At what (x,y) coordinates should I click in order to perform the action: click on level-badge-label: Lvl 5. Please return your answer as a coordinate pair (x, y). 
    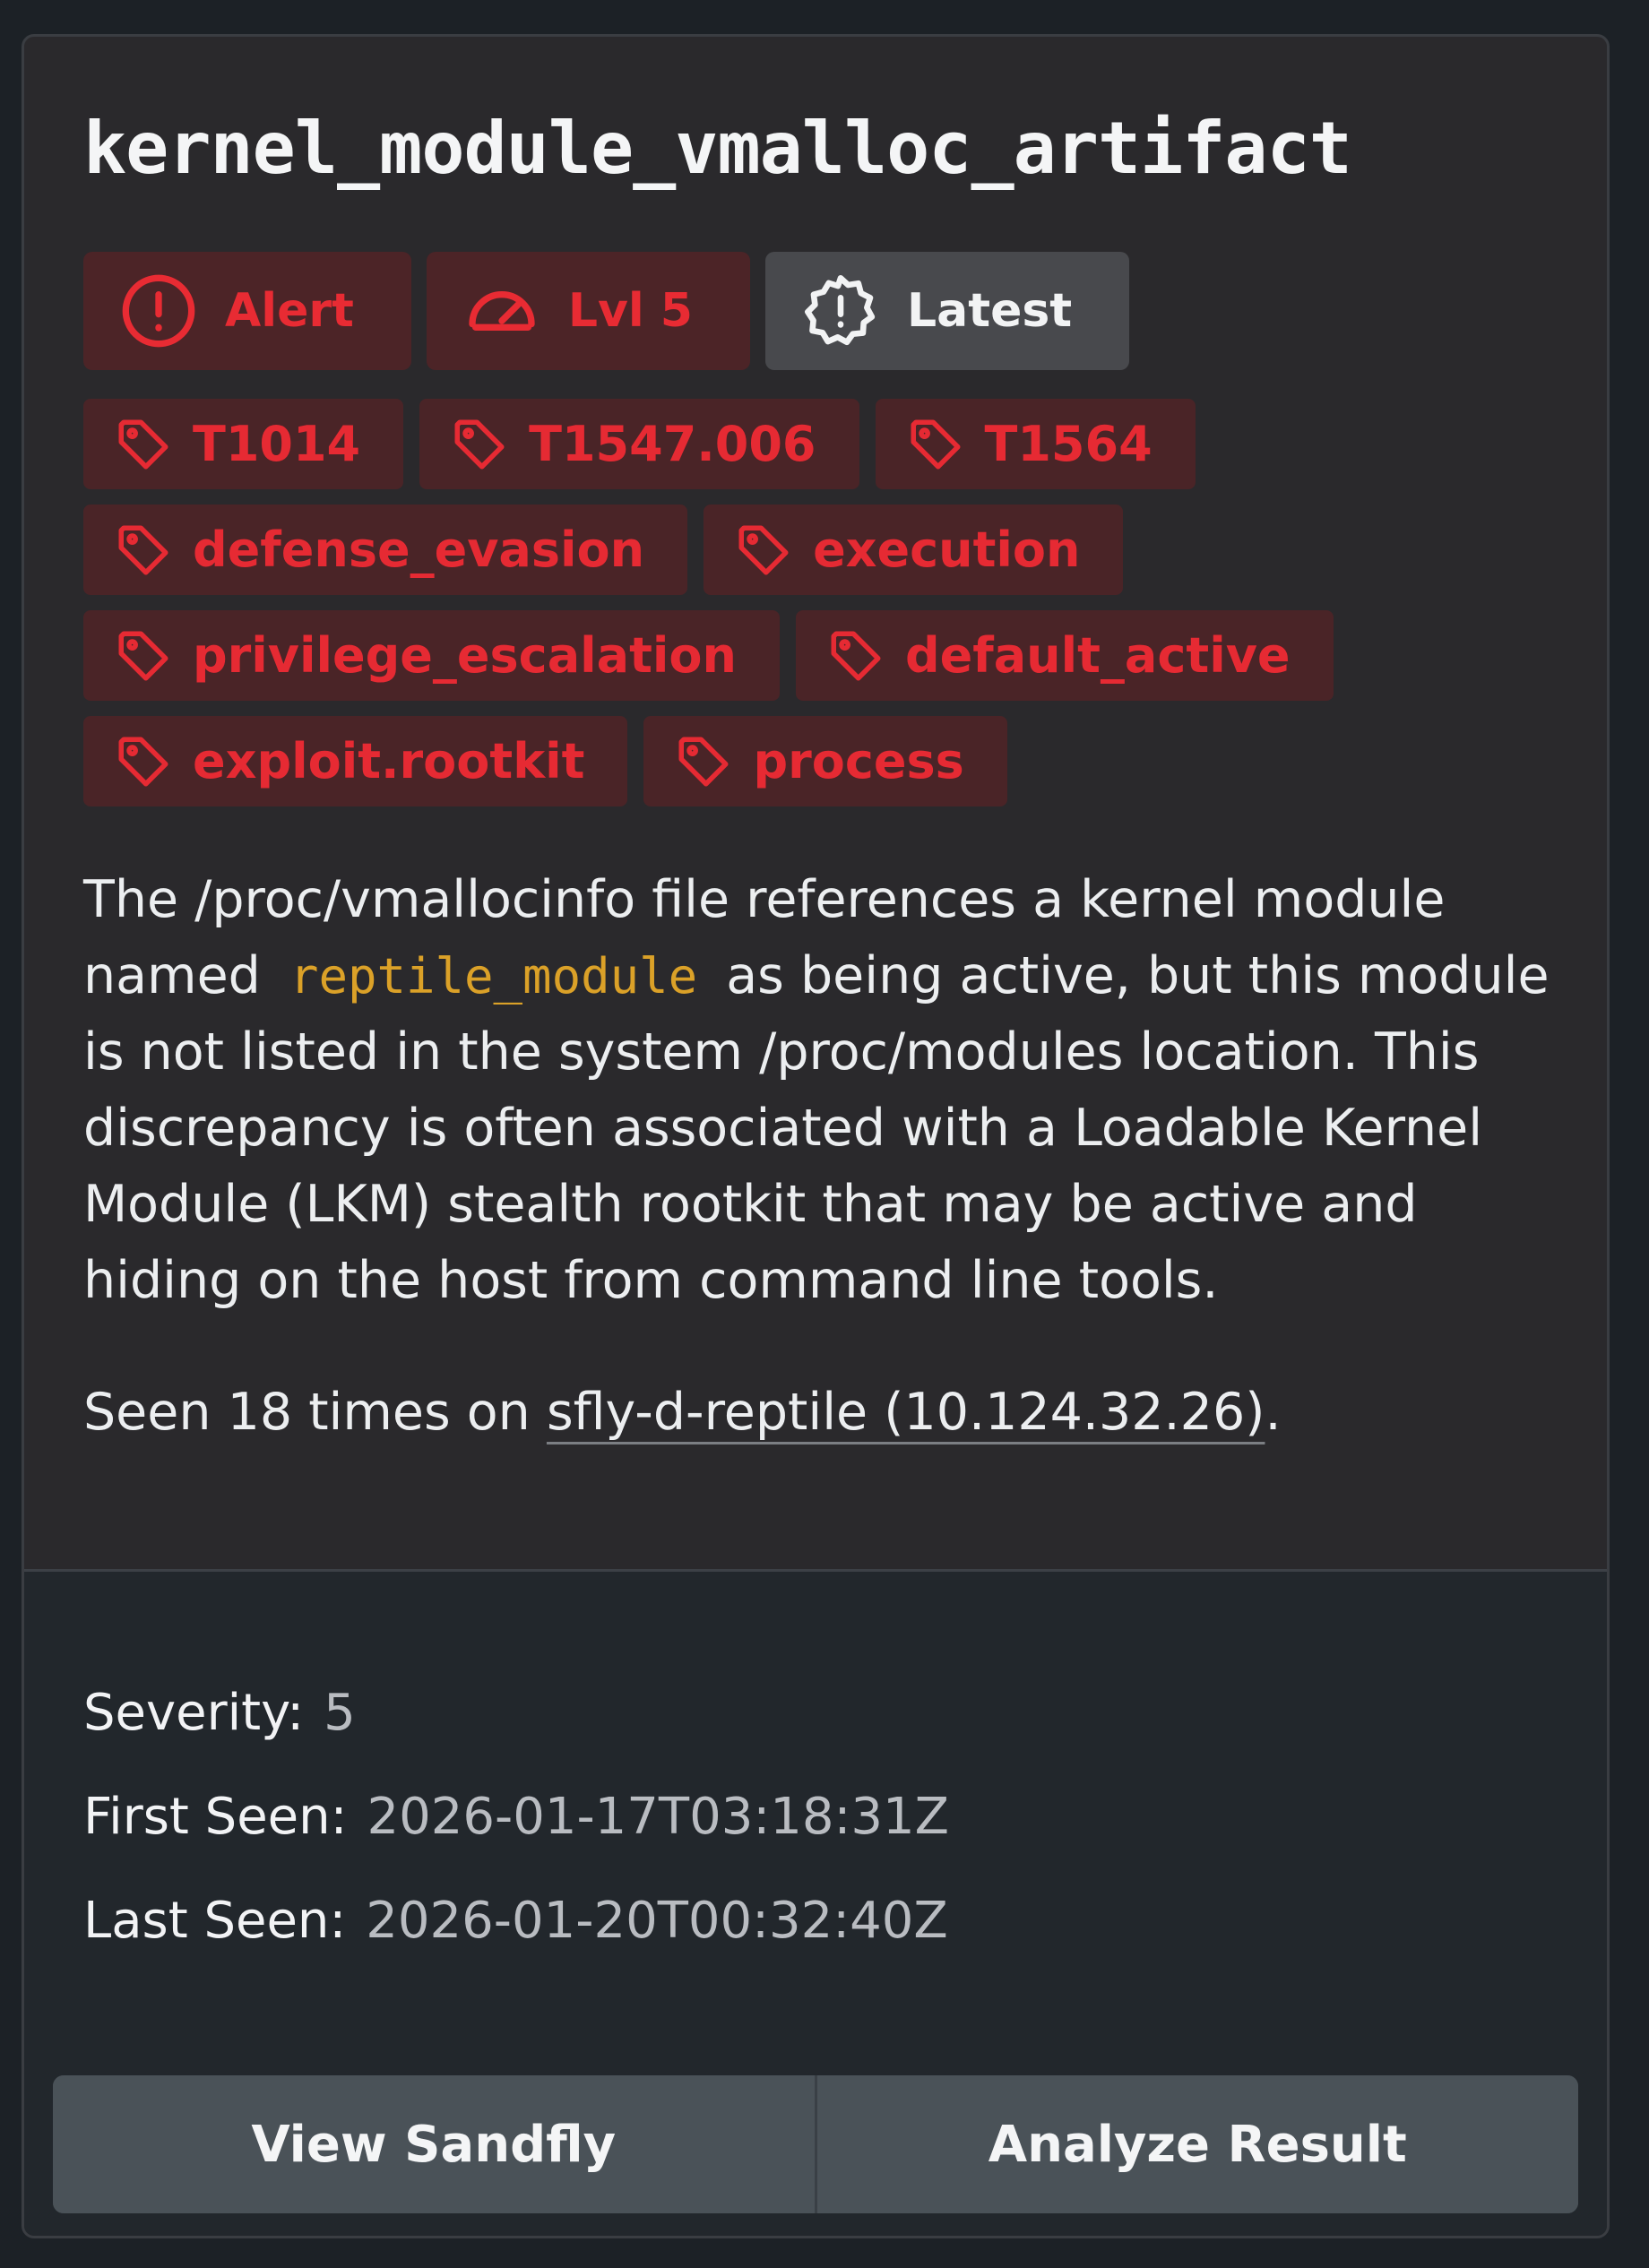
    Looking at the image, I should click on (630, 311).